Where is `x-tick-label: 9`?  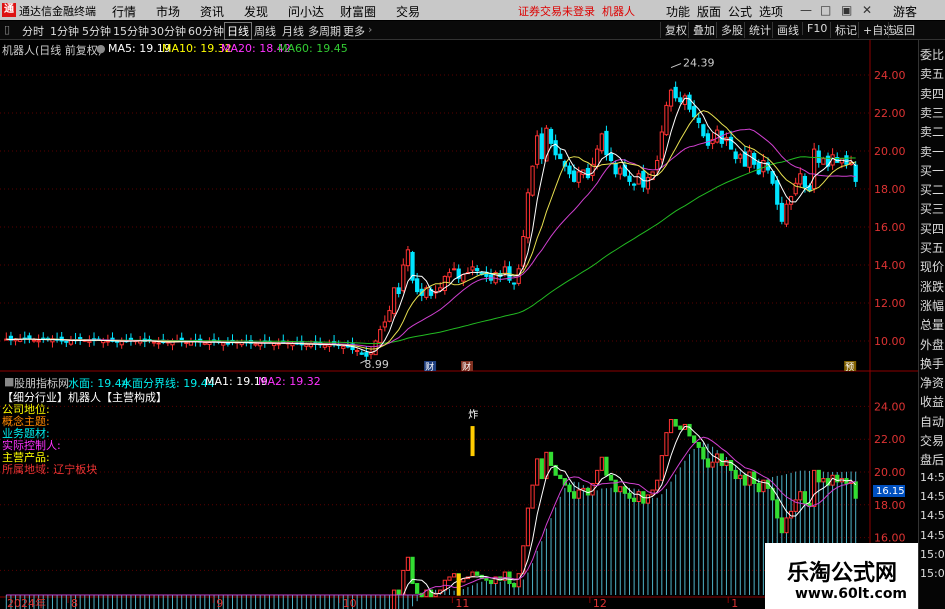
x-tick-label: 9 is located at coordinates (219, 603).